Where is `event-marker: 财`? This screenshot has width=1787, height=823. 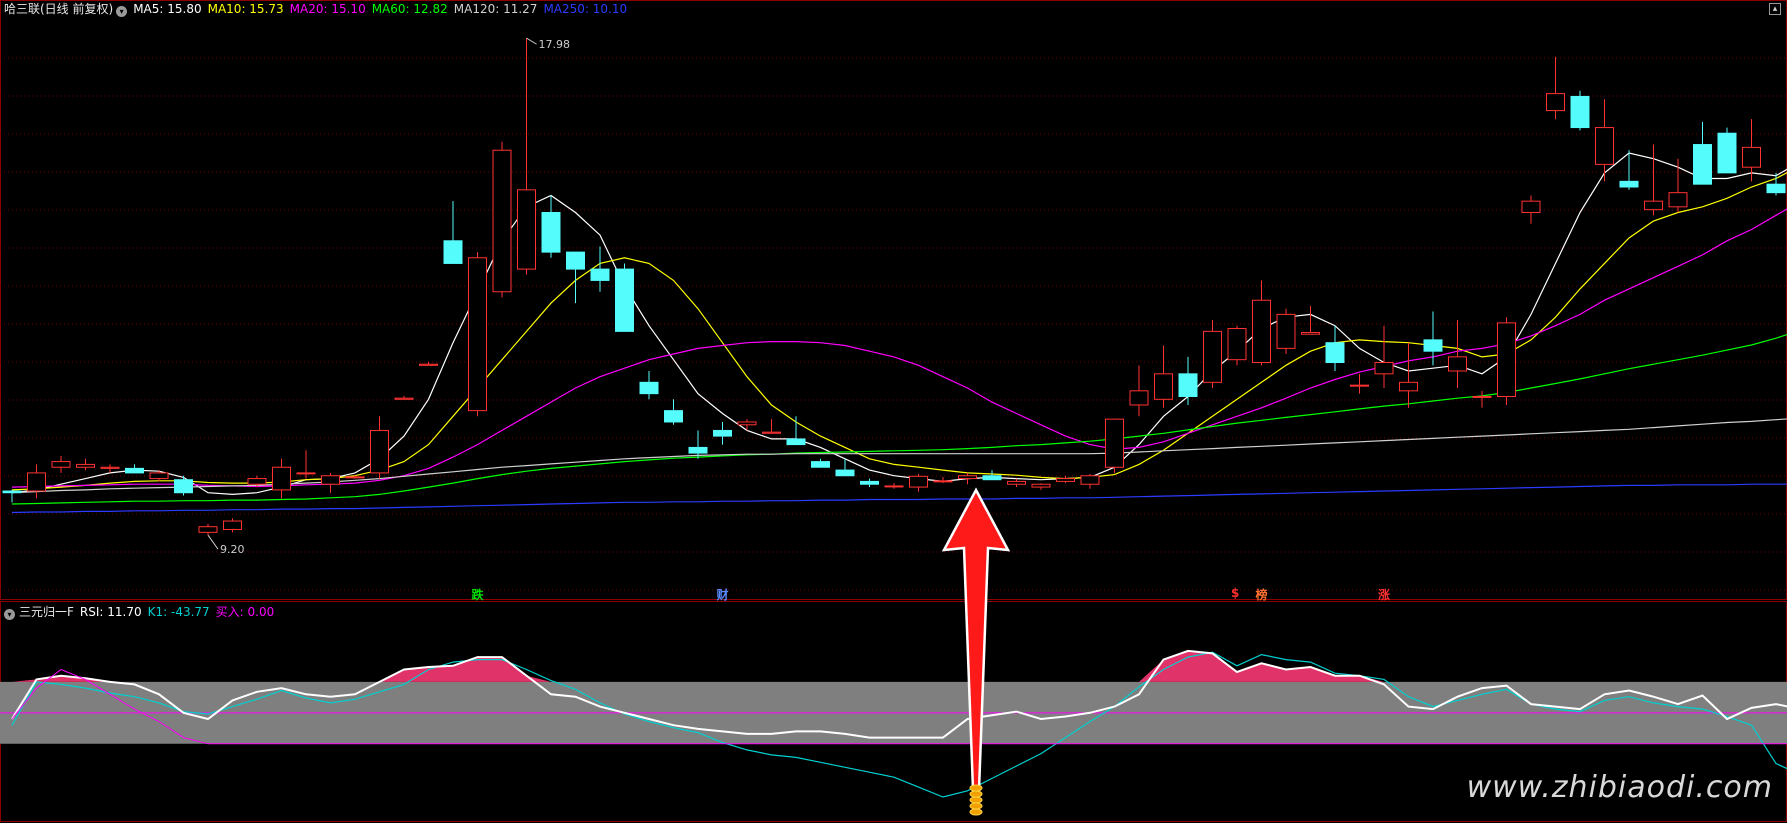 event-marker: 财 is located at coordinates (723, 594).